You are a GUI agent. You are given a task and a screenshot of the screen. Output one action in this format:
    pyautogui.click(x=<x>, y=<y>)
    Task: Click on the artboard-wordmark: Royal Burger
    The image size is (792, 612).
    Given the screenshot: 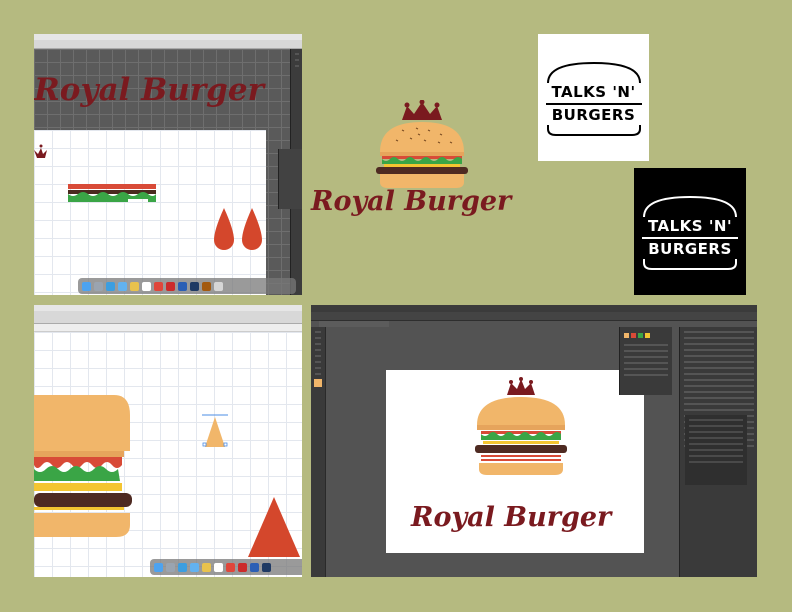 What is the action you would take?
    pyautogui.click(x=511, y=517)
    